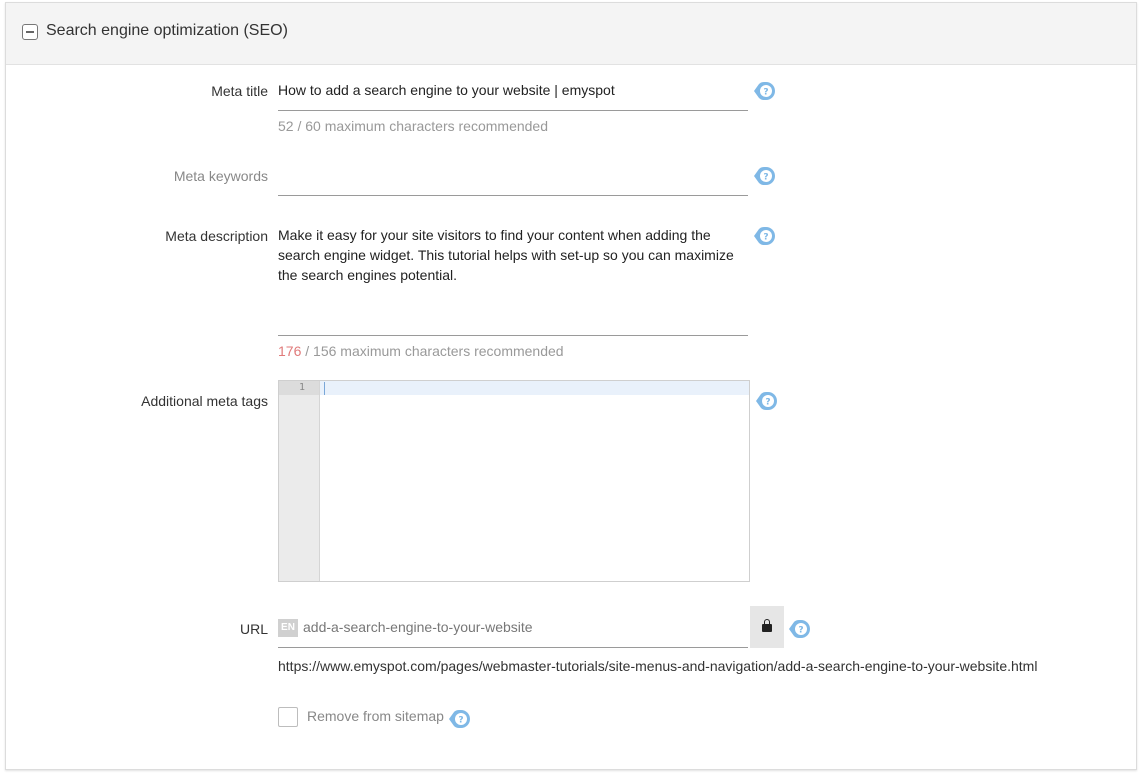 The image size is (1141, 775). What do you see at coordinates (421, 126) in the screenshot?
I see `meta-title-counter-suffix: / 60 maximum characters recommended` at bounding box center [421, 126].